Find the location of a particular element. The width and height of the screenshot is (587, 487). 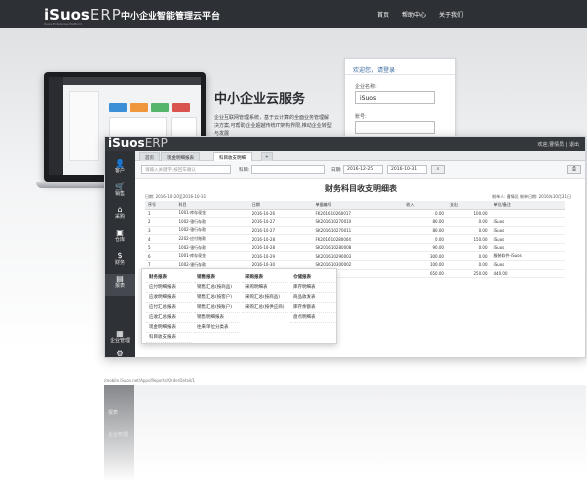

company-input: iSuos is located at coordinates (395, 97).